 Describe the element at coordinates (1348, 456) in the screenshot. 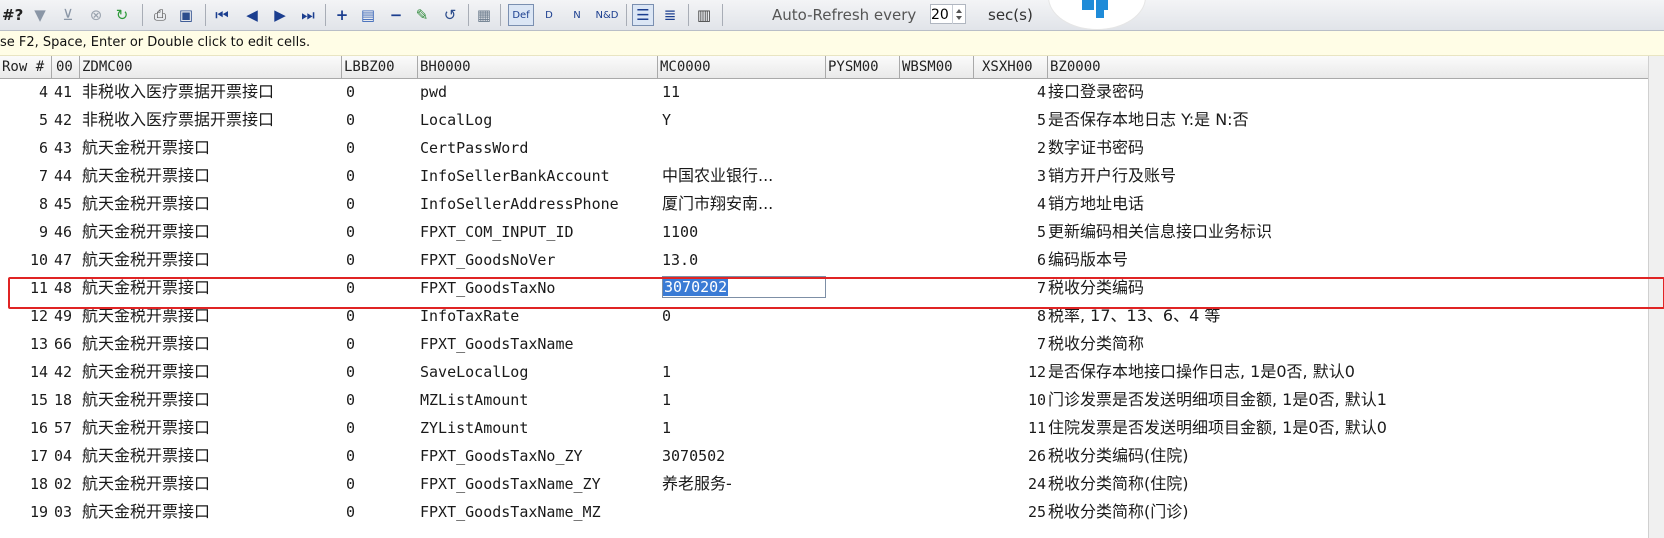

I see `bz-cell: 税收分类编码(住院)` at that location.